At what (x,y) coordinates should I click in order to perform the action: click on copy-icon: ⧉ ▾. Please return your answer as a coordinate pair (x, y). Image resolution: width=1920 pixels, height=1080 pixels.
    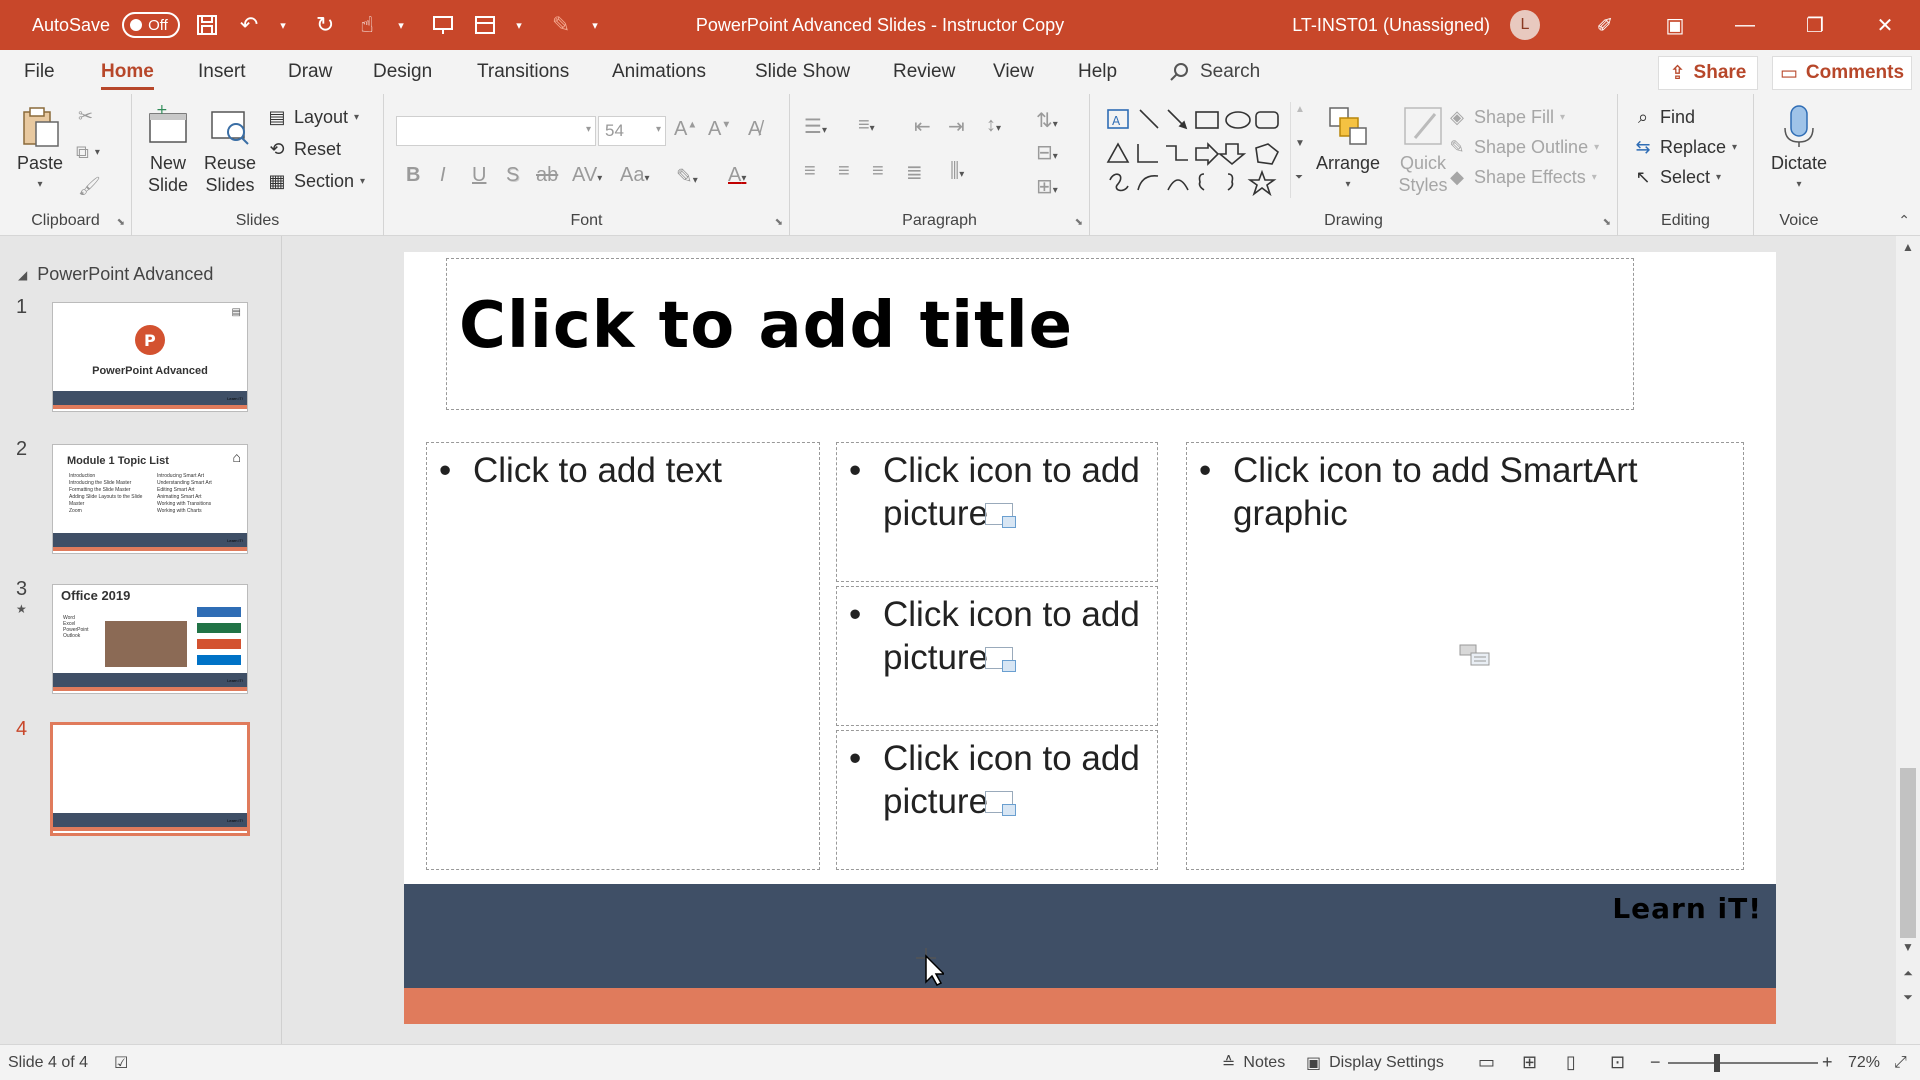
    Looking at the image, I should click on (88, 152).